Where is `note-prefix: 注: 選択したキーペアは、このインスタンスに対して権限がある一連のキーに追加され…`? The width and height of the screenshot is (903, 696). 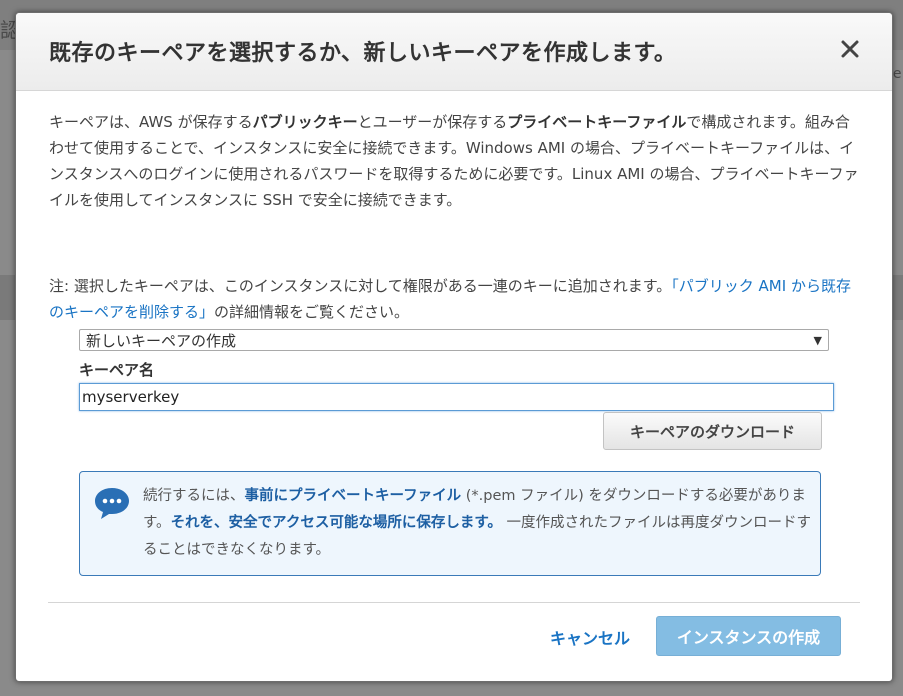 note-prefix: 注: 選択したキーペアは、このインスタンスに対して権限がある一連のキーに追加され… is located at coordinates (360, 286).